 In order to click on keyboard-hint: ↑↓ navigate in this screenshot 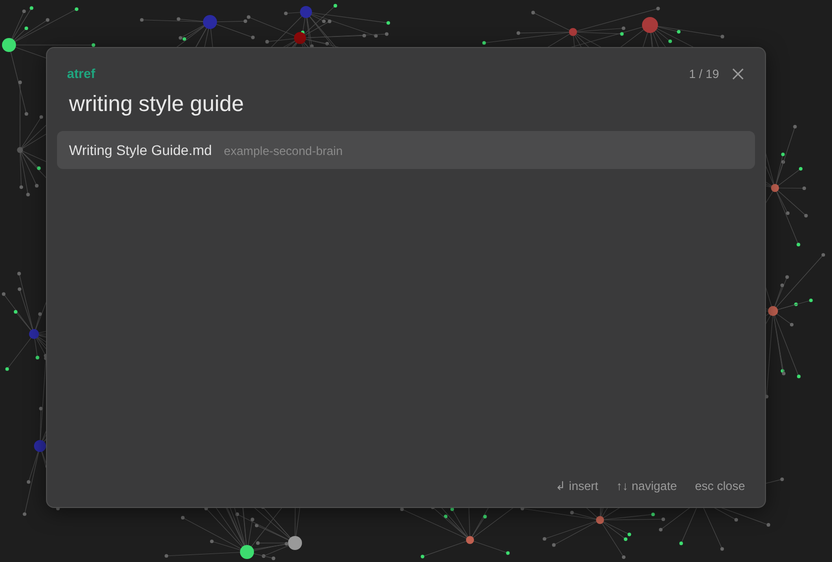, I will do `click(646, 486)`.